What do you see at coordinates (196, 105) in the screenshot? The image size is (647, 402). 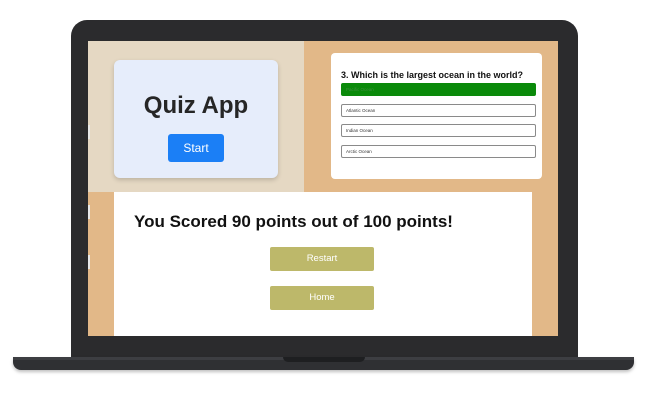 I see `app-title: Quiz App` at bounding box center [196, 105].